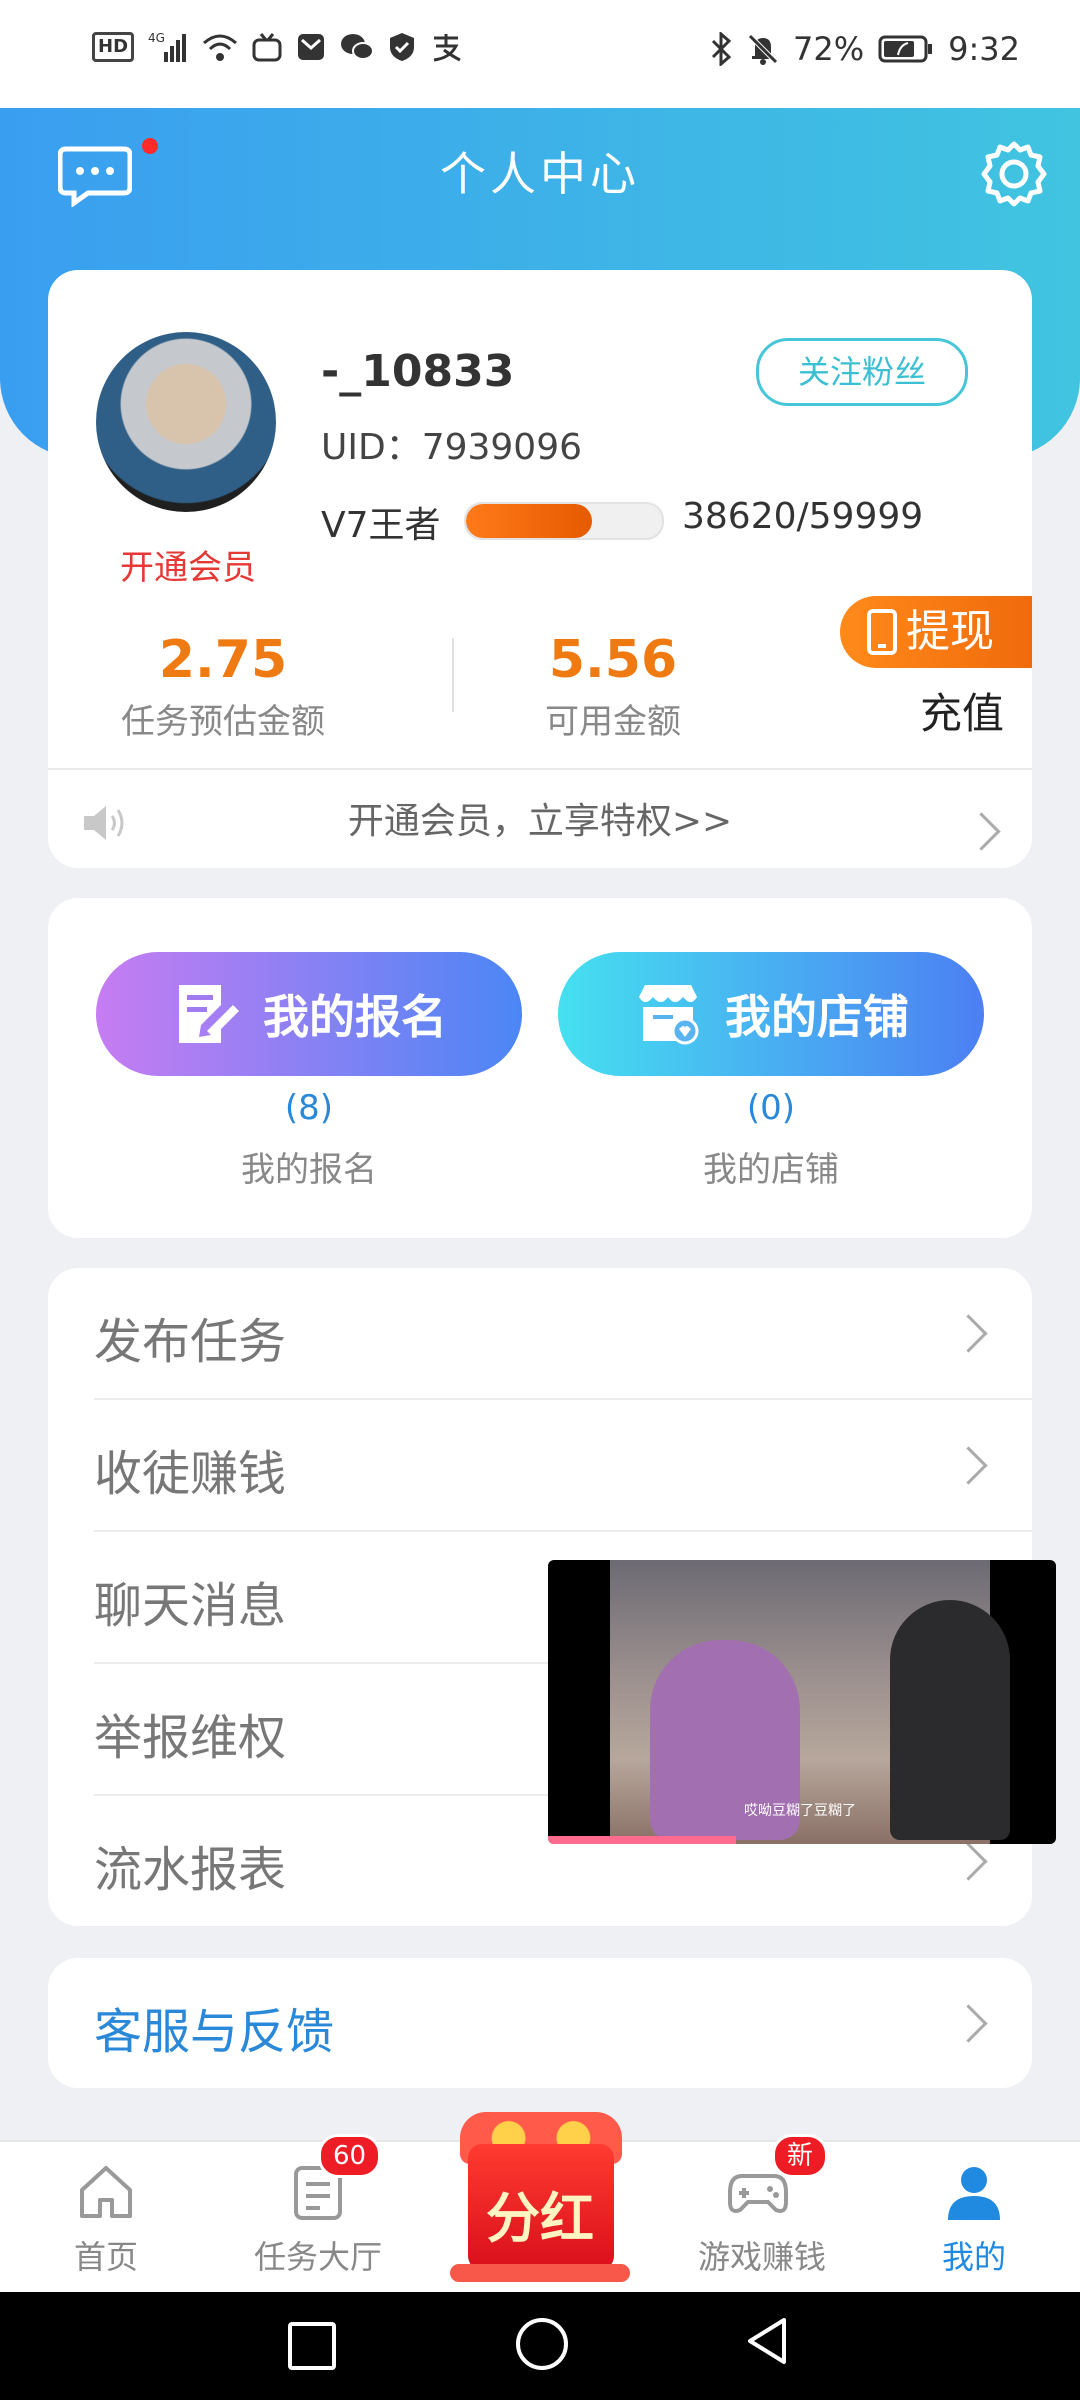 Image resolution: width=1080 pixels, height=2400 pixels. I want to click on tv-icon, so click(267, 47).